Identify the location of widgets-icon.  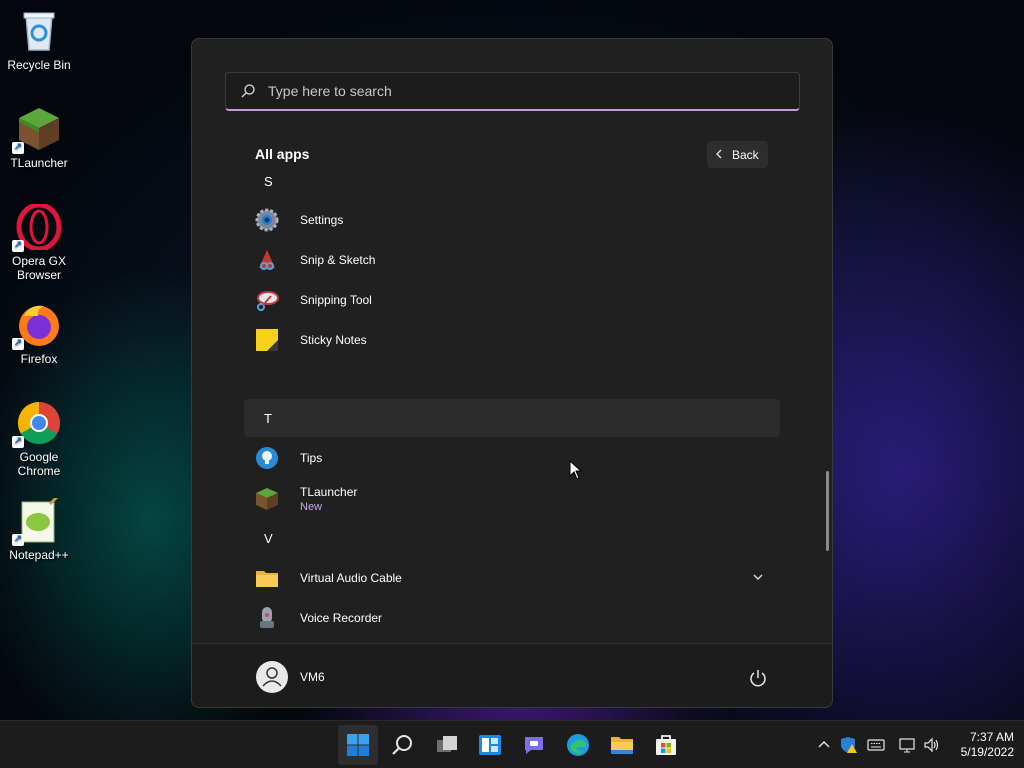
(490, 745).